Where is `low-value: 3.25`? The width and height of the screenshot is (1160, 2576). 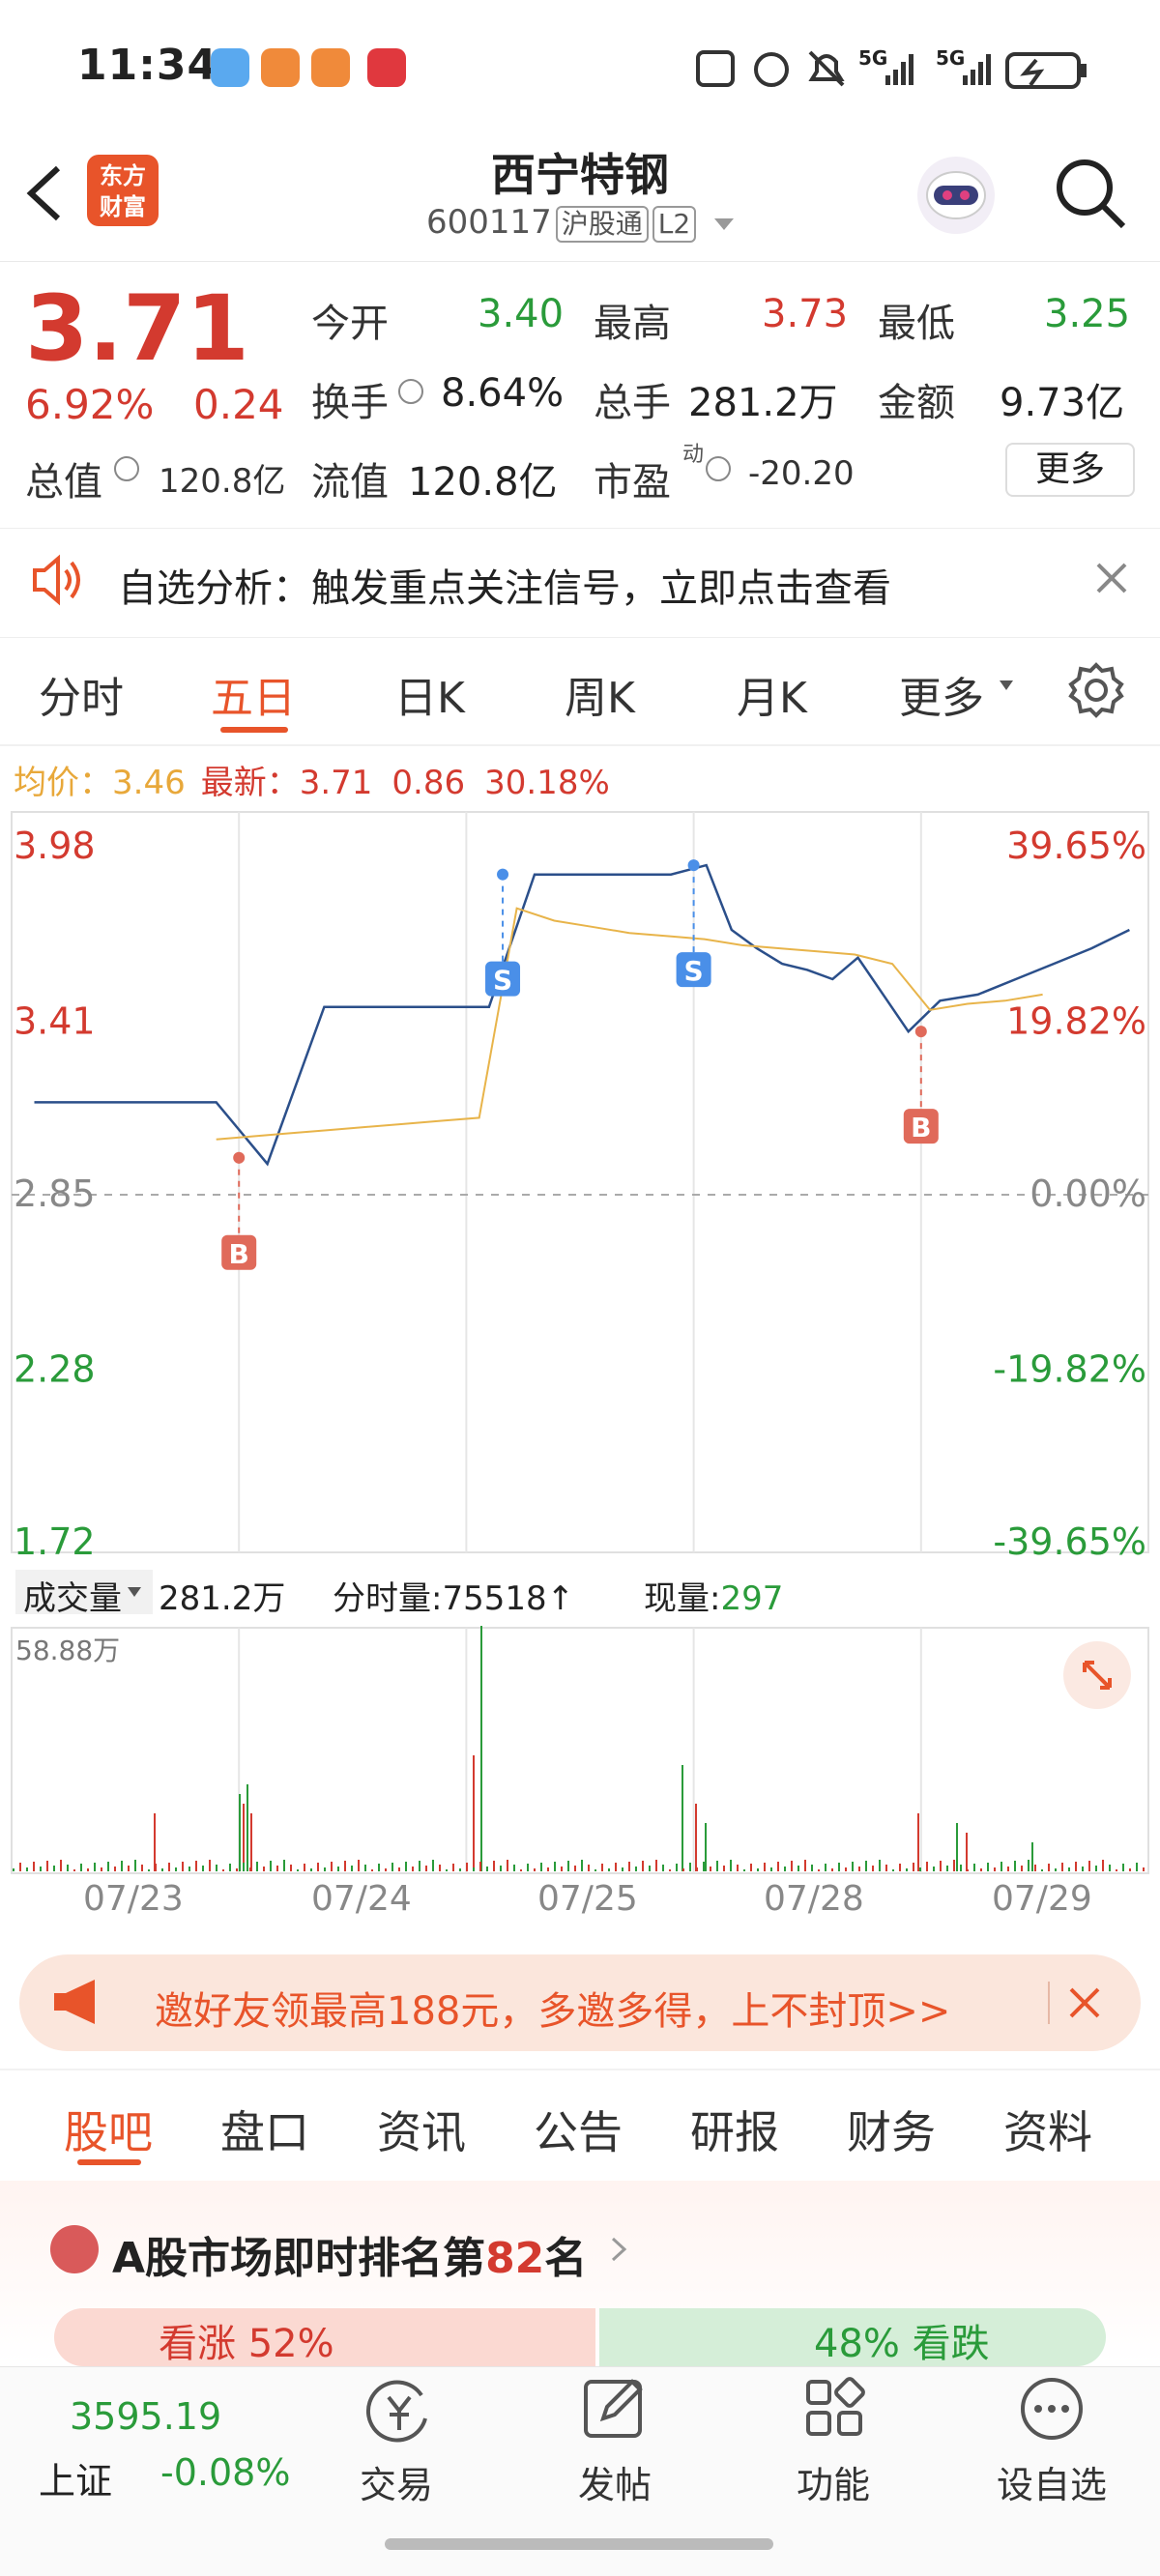
low-value: 3.25 is located at coordinates (1087, 314).